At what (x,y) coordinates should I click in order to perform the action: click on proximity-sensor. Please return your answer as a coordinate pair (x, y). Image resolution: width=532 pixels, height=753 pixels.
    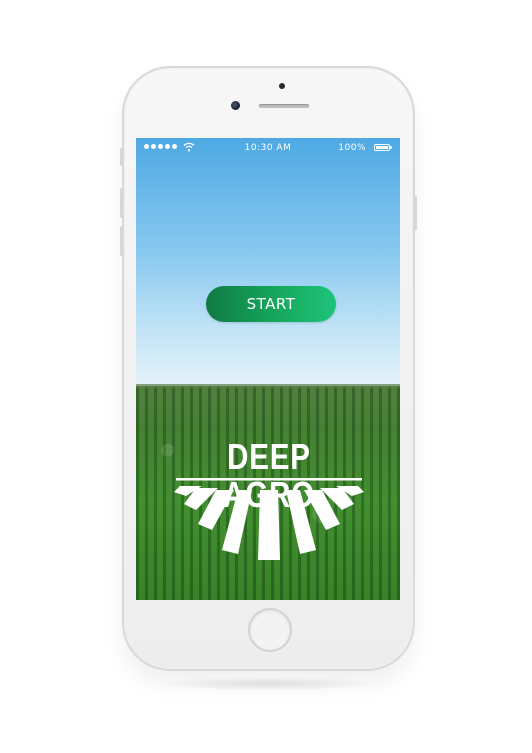
    Looking at the image, I should click on (282, 86).